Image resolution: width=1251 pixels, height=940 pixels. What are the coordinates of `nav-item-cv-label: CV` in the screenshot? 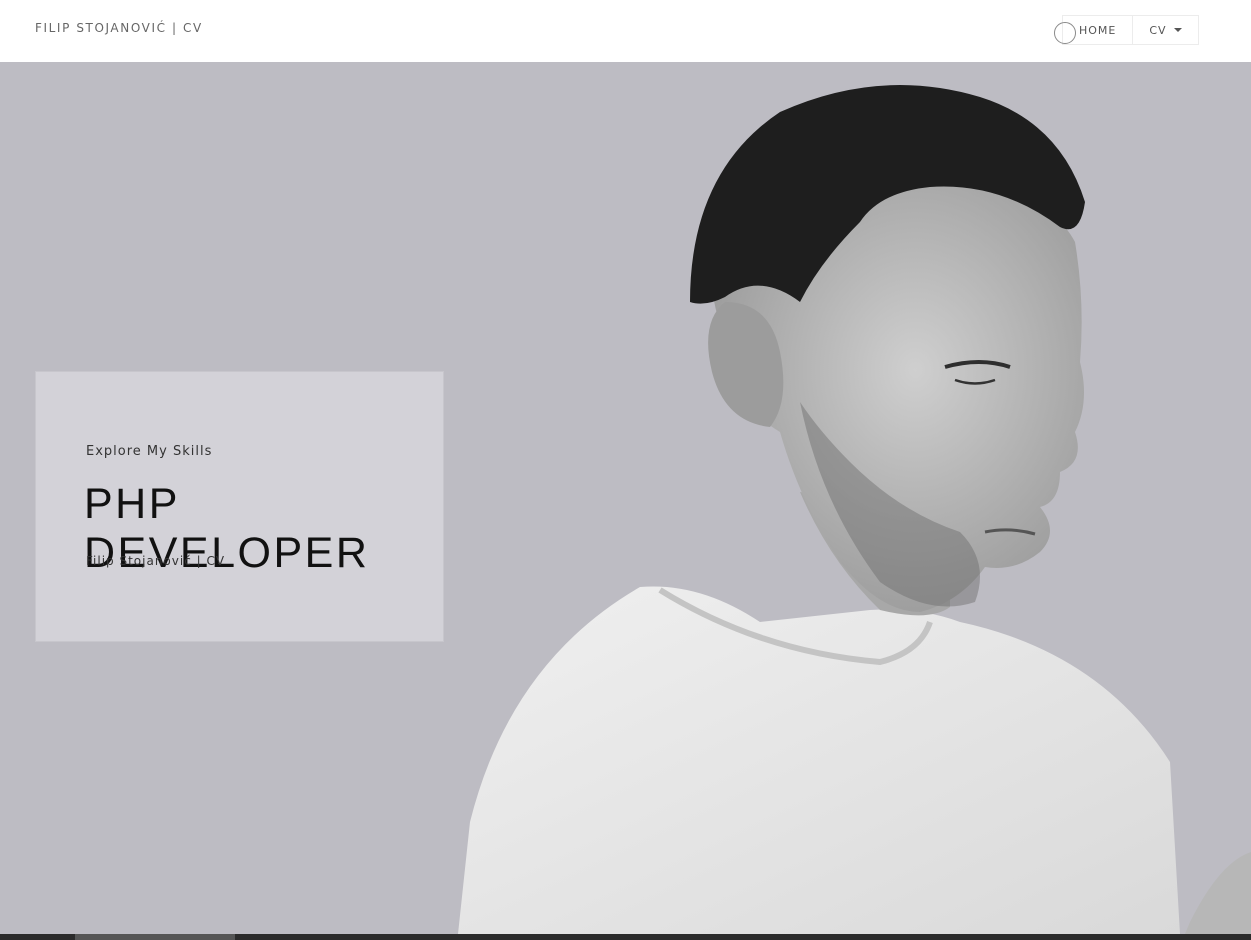 It's located at (1158, 30).